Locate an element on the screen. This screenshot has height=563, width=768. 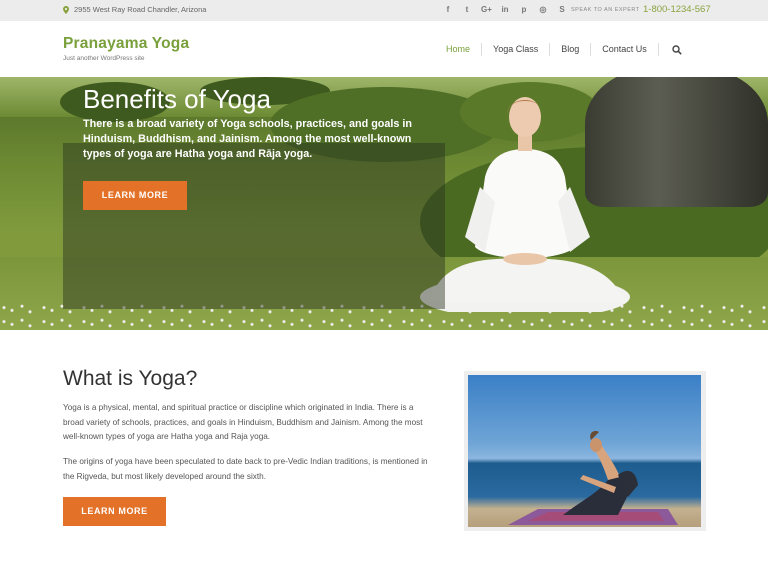
nav-item-blog: Blog is located at coordinates (571, 49).